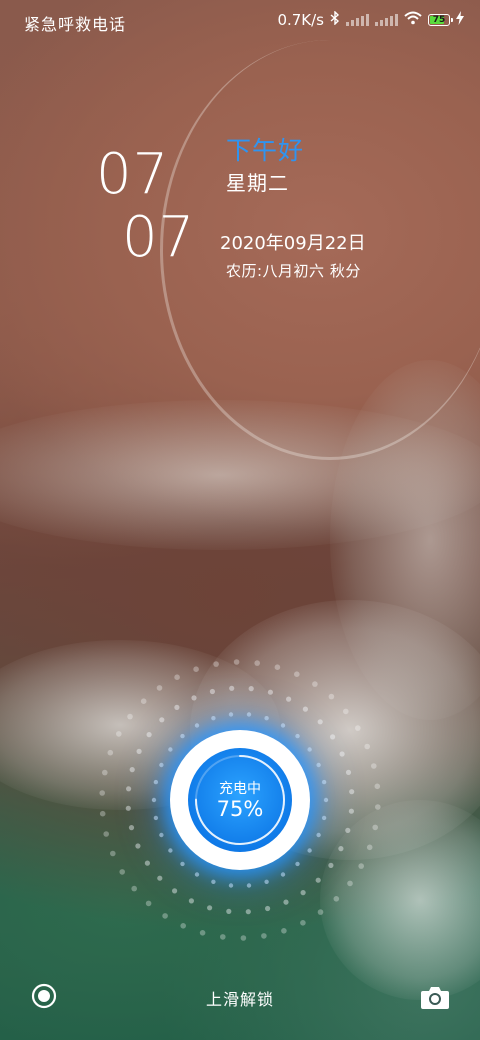 This screenshot has width=480, height=1040. I want to click on swipe-unlock-hint: 上滑解锁, so click(240, 998).